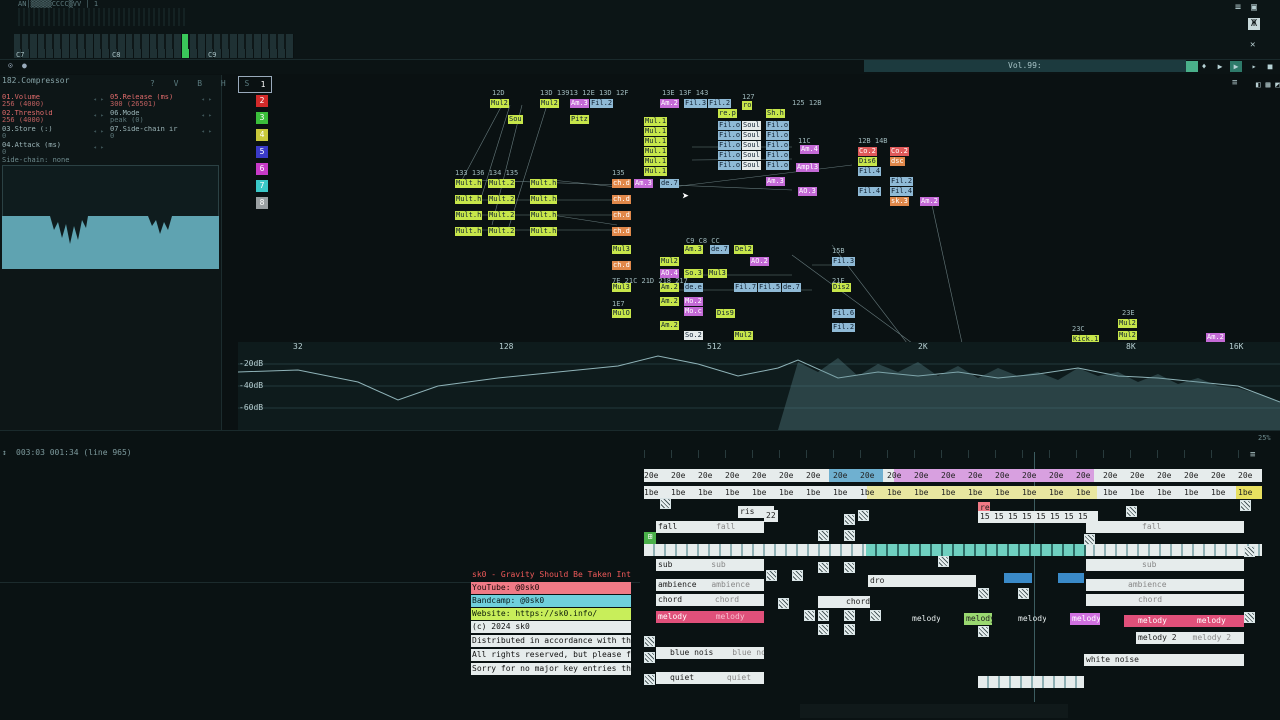  Describe the element at coordinates (255, 101) in the screenshot. I see `swatch-2: 2` at that location.